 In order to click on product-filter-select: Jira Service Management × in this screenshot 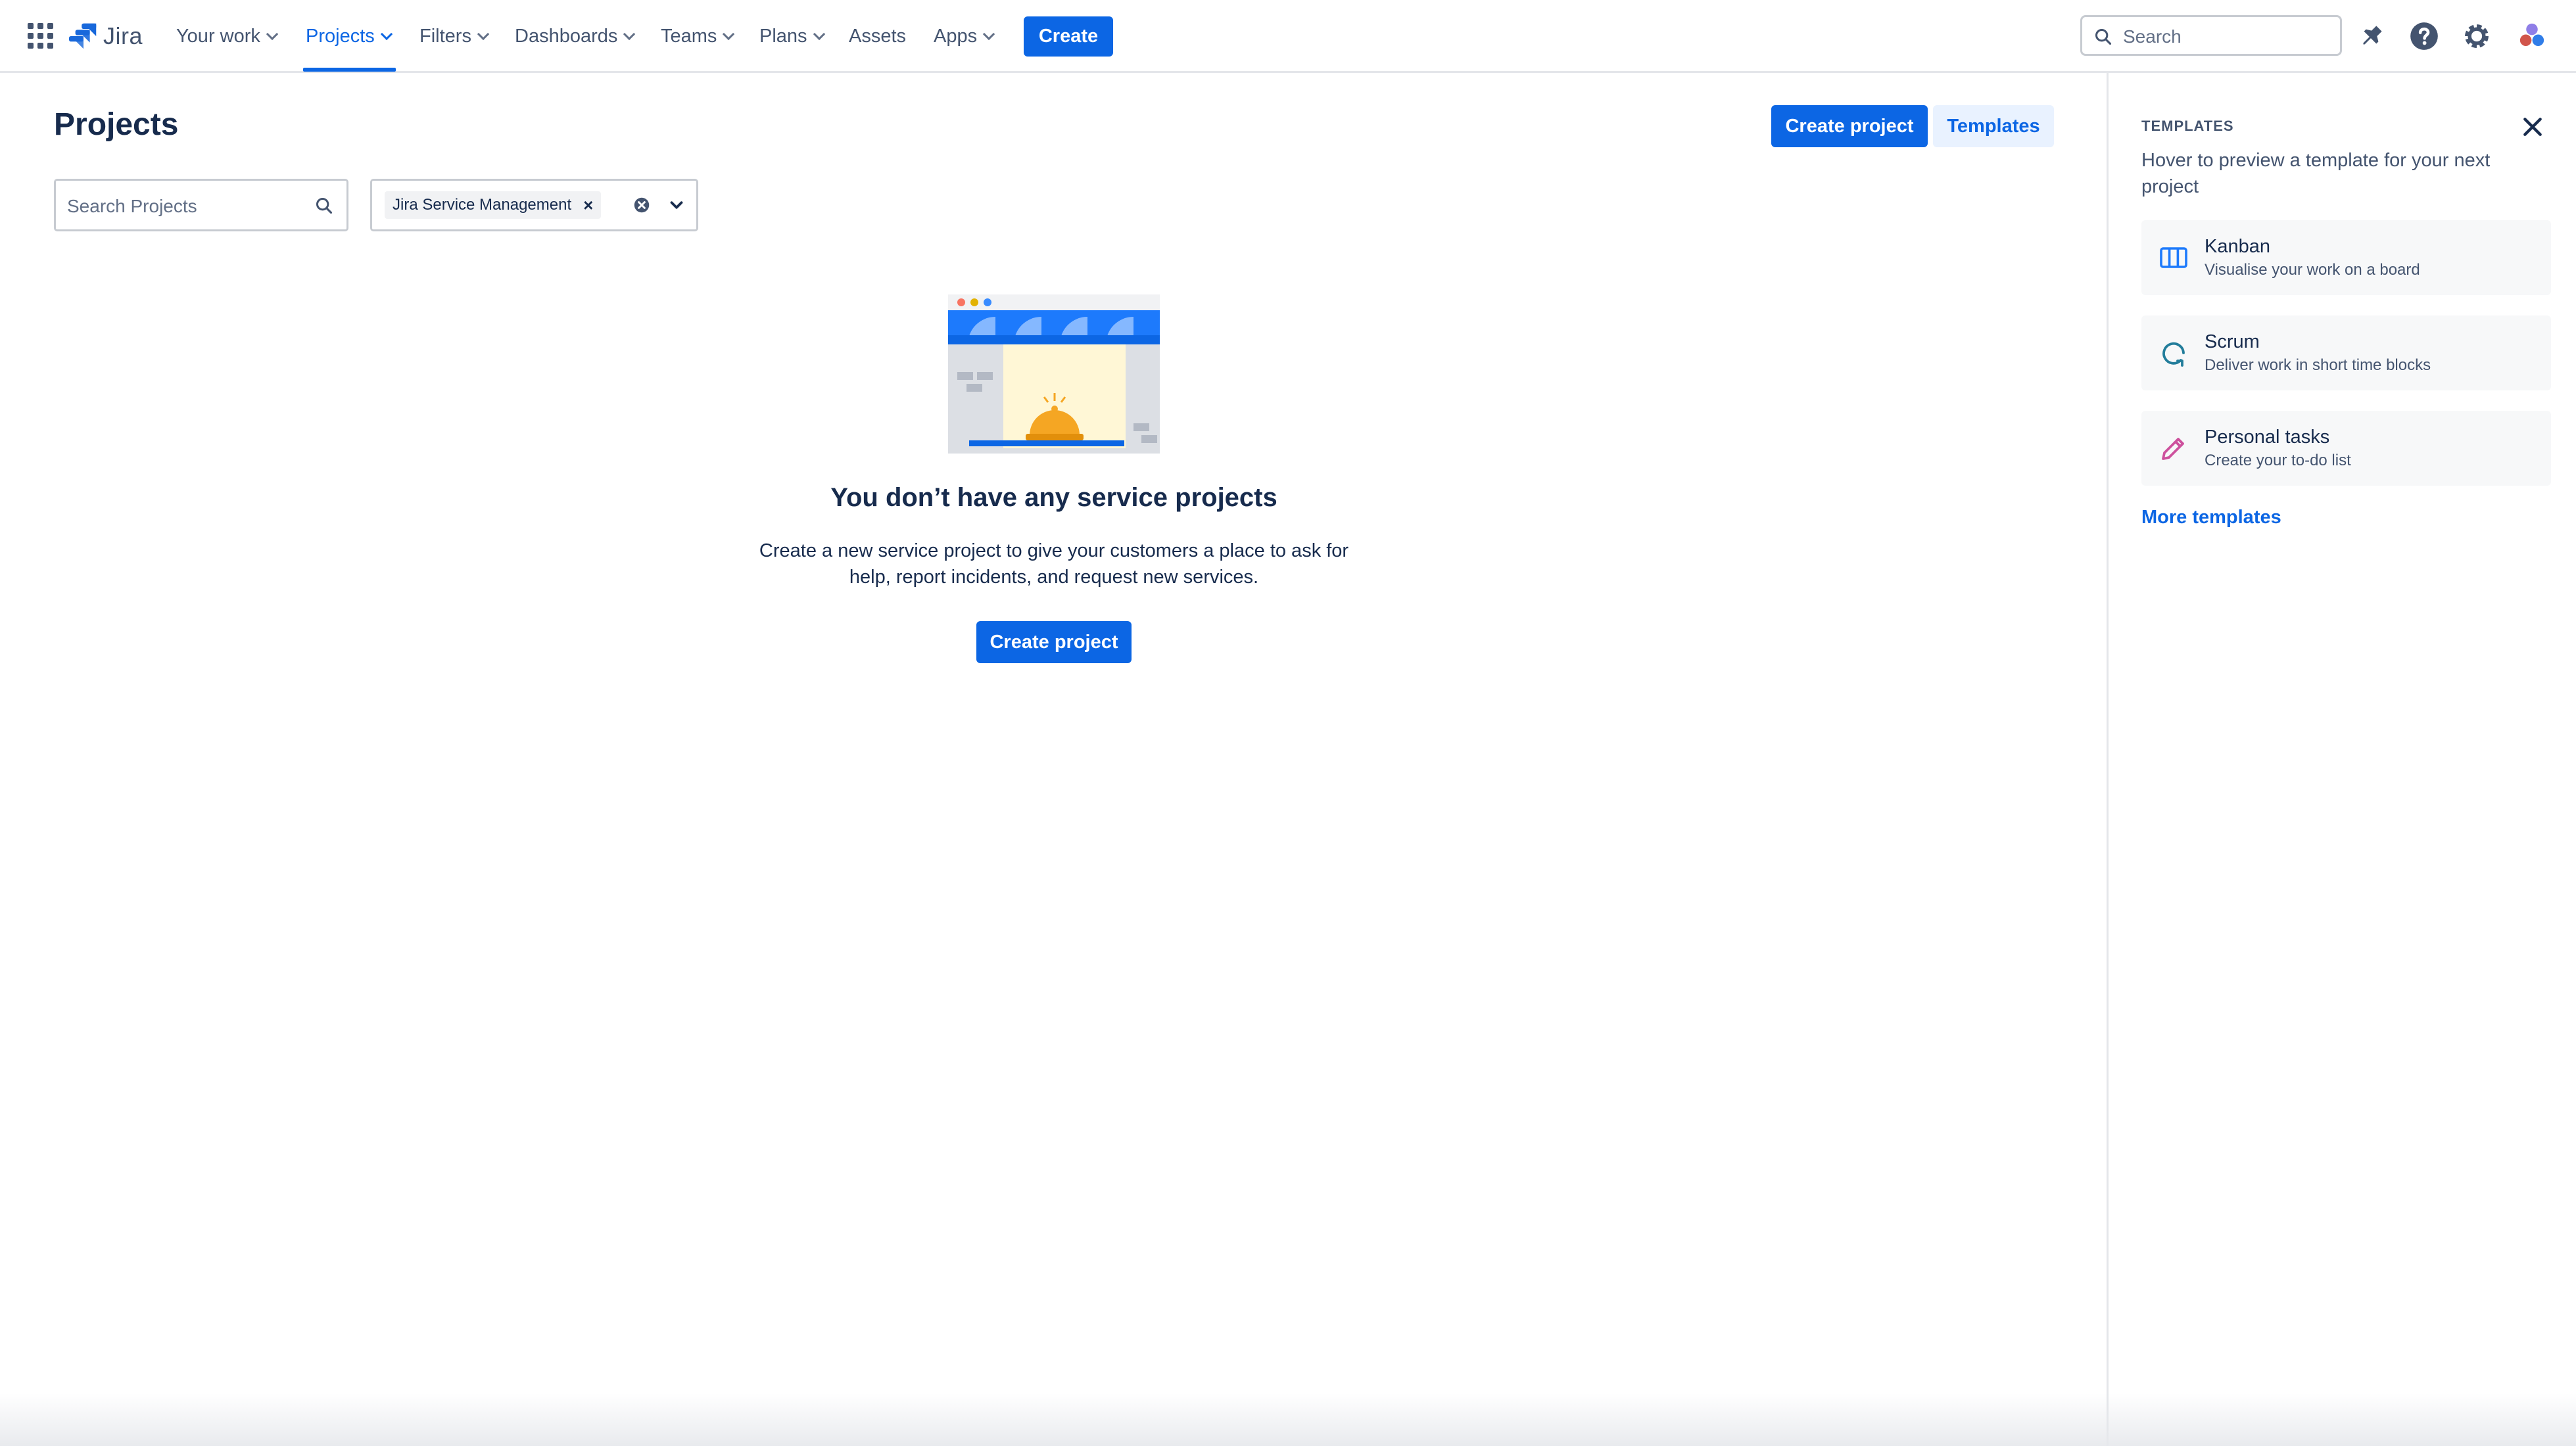, I will do `click(534, 205)`.